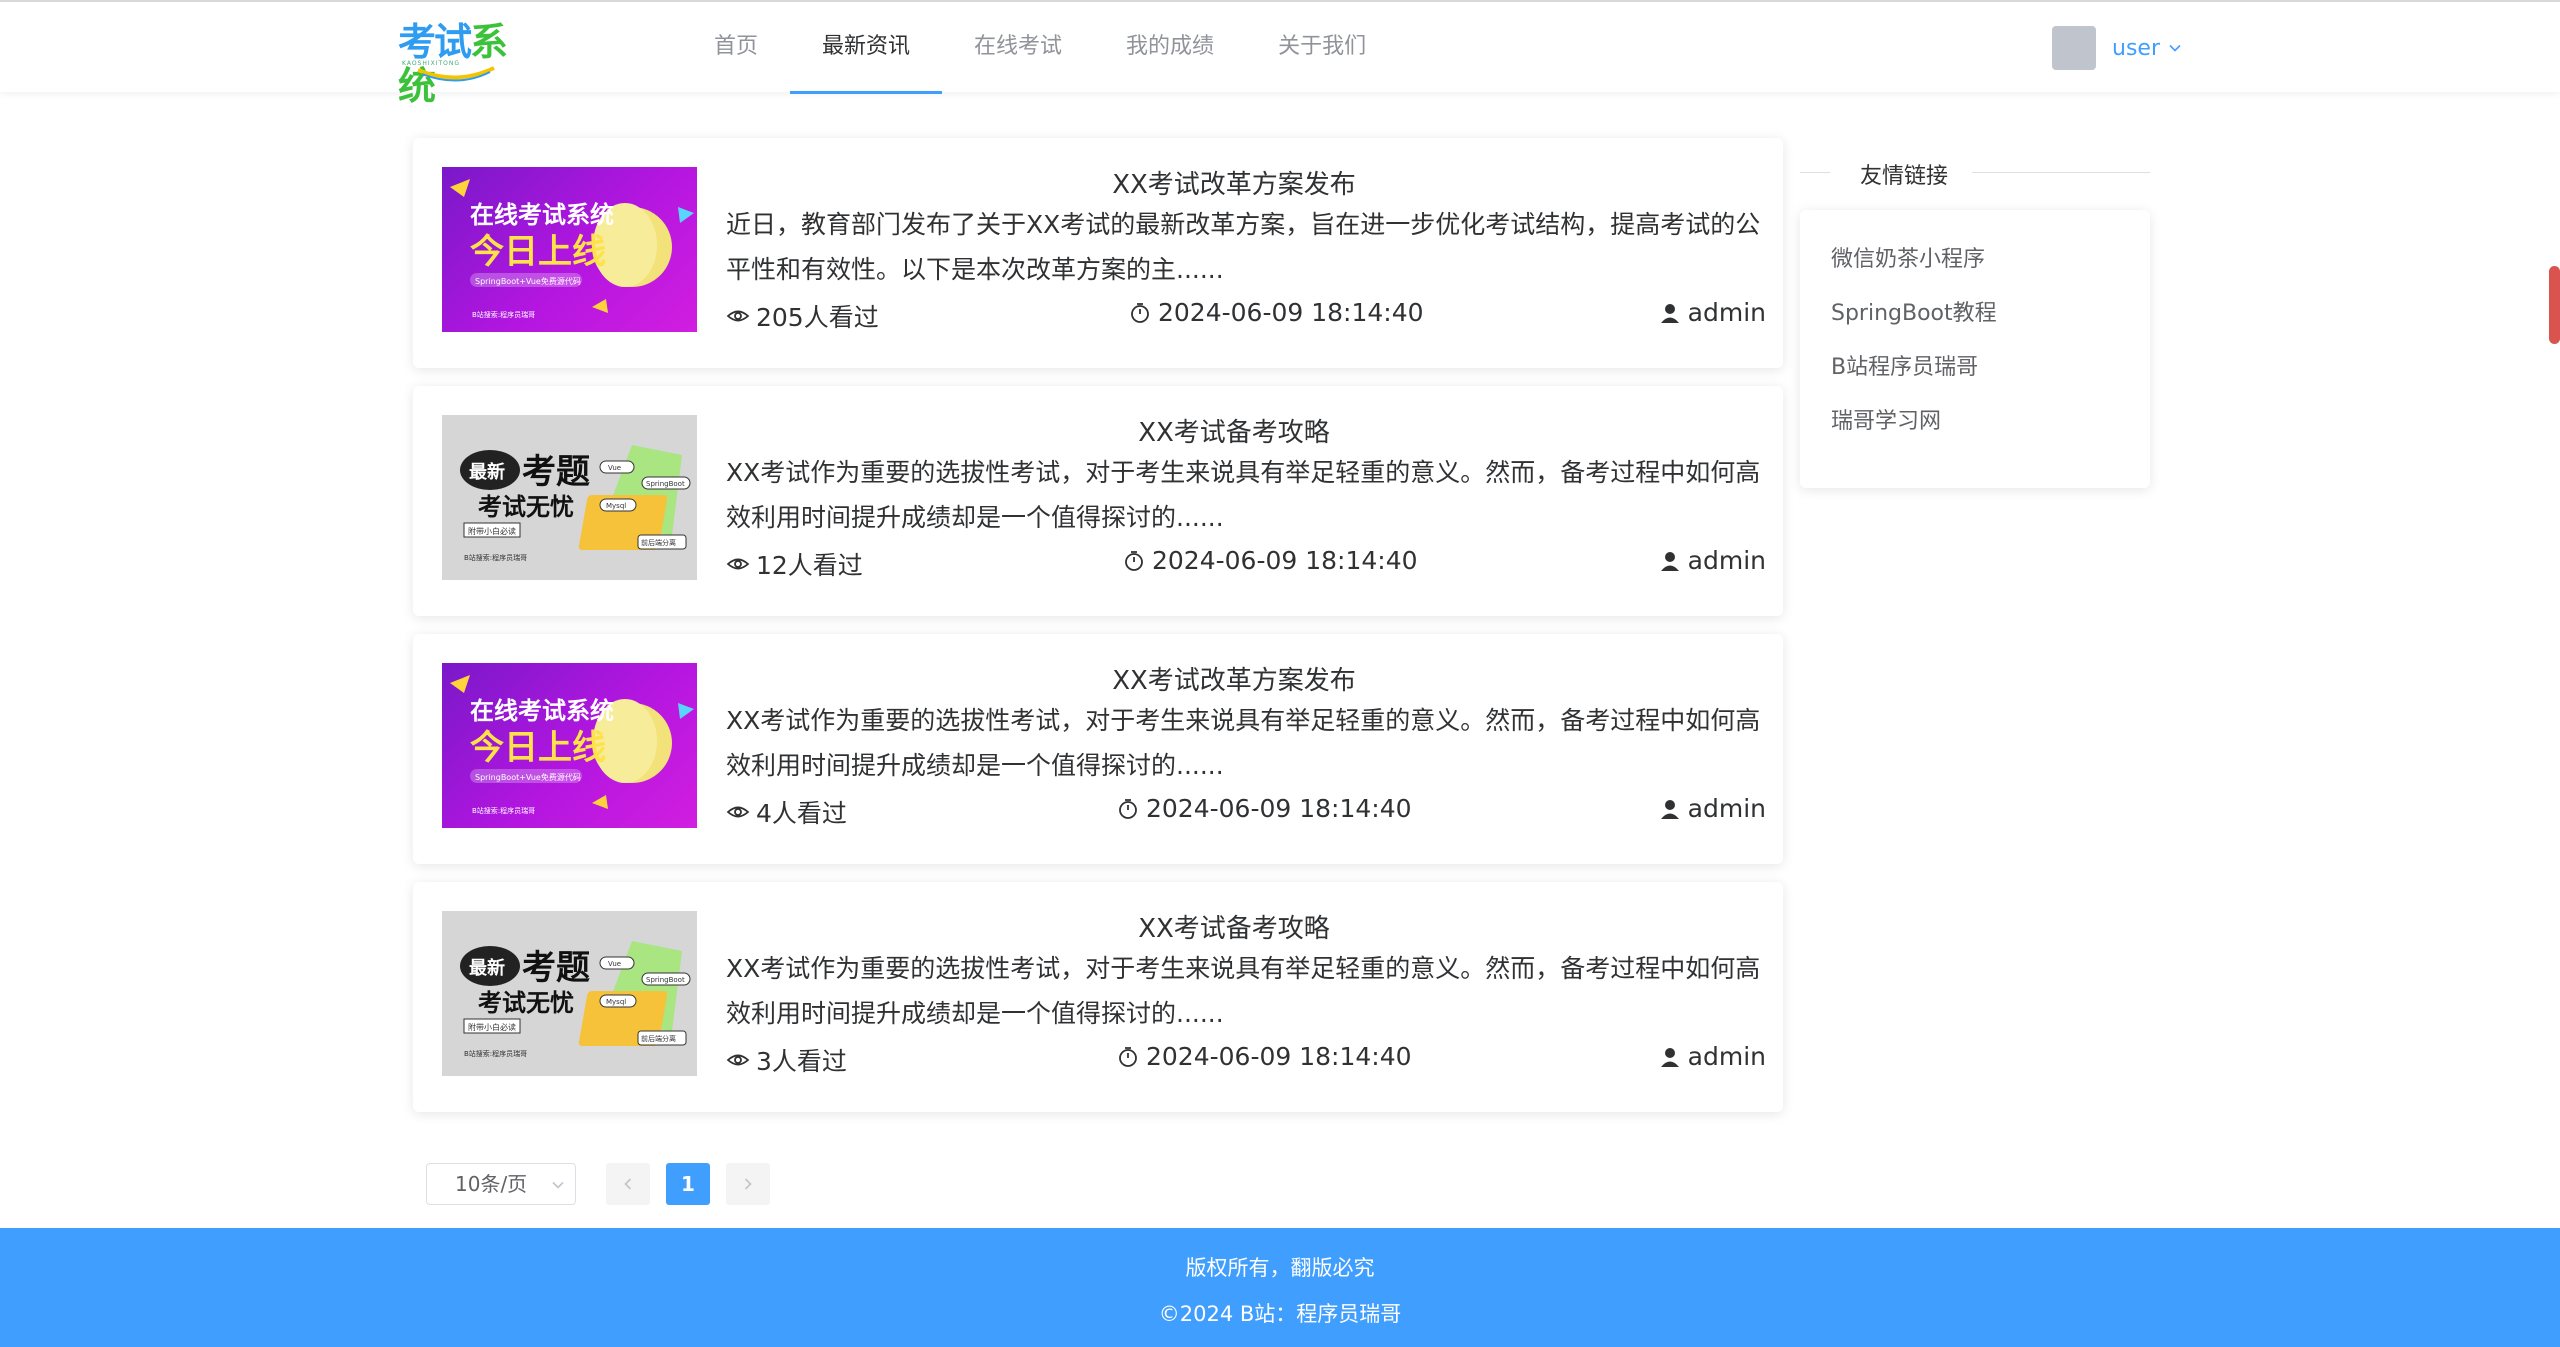 The image size is (2560, 1347). Describe the element at coordinates (1322, 48) in the screenshot. I see `nav-item-about: 关于我们` at that location.